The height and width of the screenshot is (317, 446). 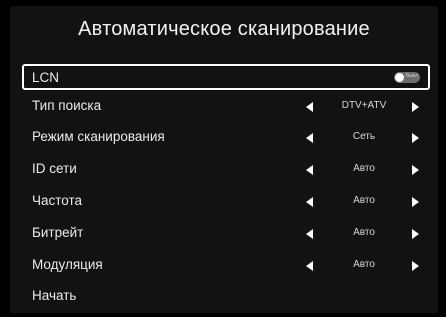 What do you see at coordinates (226, 107) in the screenshot?
I see `search-type-row: Тип поиска DTV+ATV` at bounding box center [226, 107].